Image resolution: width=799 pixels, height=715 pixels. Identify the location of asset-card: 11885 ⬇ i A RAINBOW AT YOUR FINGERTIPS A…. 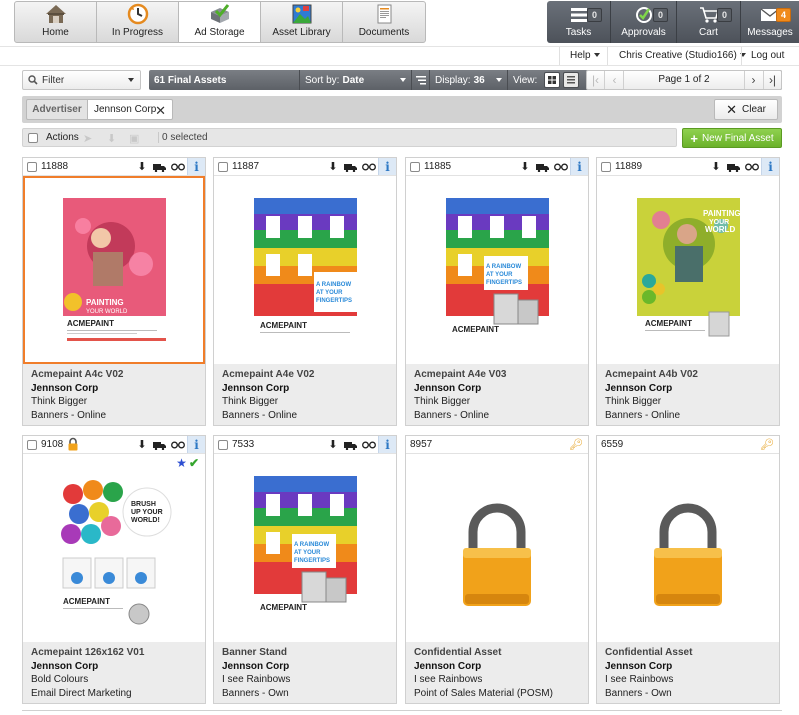
(497, 291).